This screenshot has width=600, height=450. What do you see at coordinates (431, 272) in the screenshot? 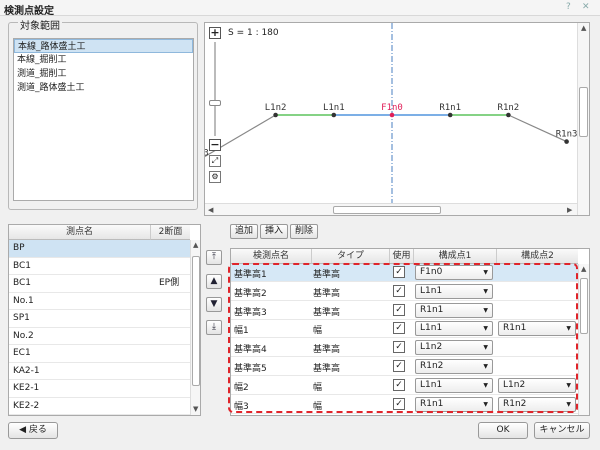
I see `point1-value: F1n0` at bounding box center [431, 272].